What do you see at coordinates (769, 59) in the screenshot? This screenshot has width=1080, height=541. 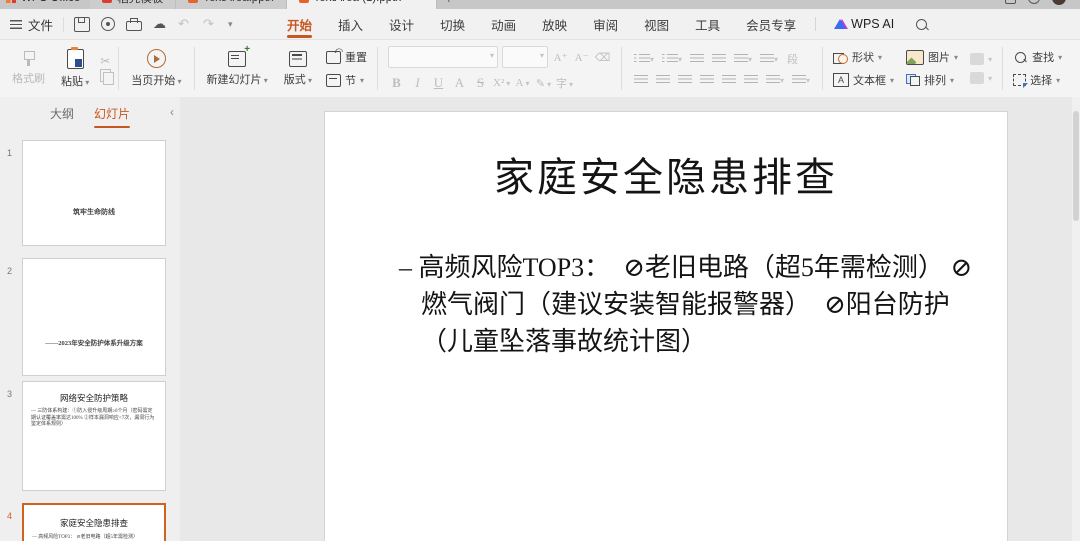 I see `line-spacing-button` at bounding box center [769, 59].